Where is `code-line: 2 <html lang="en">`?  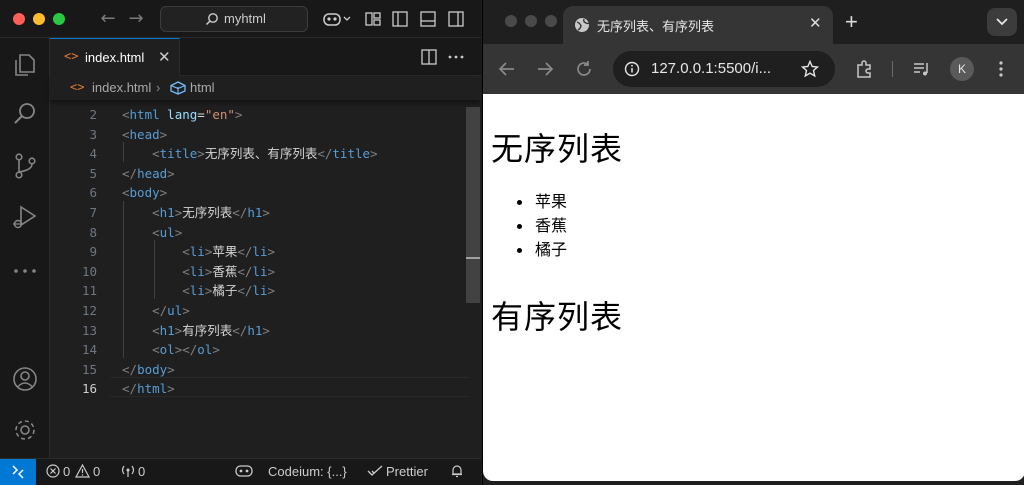 code-line: 2 <html lang="en"> is located at coordinates (265, 115).